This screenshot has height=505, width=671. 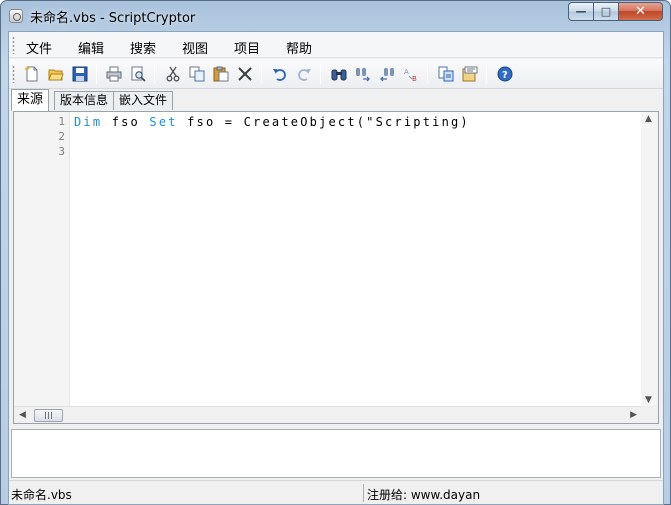 I want to click on paste-button, so click(x=221, y=74).